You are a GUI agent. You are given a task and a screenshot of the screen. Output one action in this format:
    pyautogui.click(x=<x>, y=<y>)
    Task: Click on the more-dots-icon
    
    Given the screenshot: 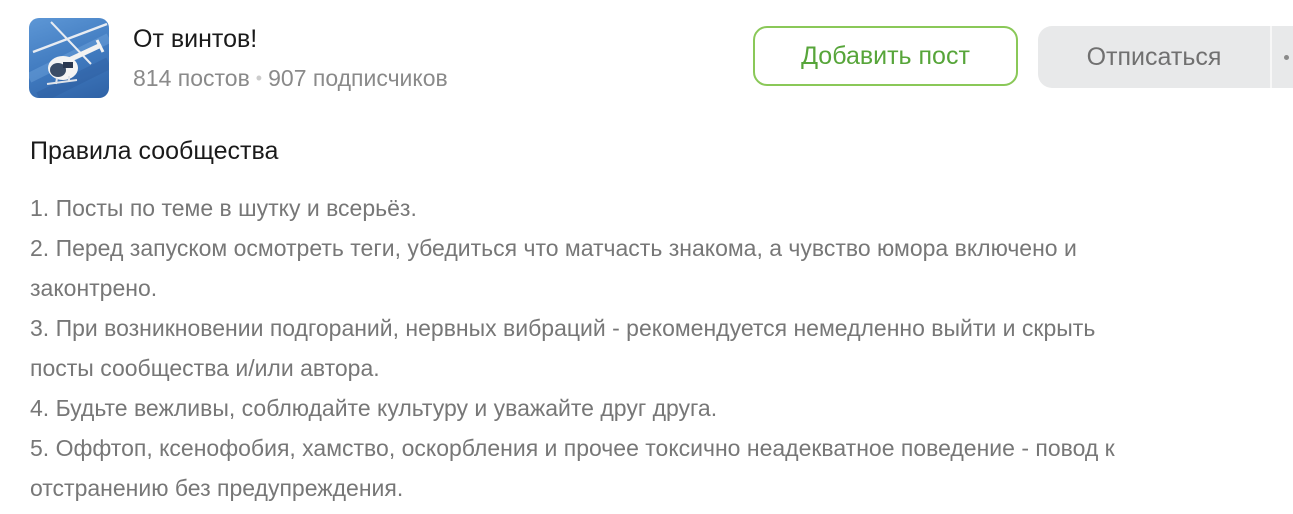 What is the action you would take?
    pyautogui.click(x=1286, y=57)
    